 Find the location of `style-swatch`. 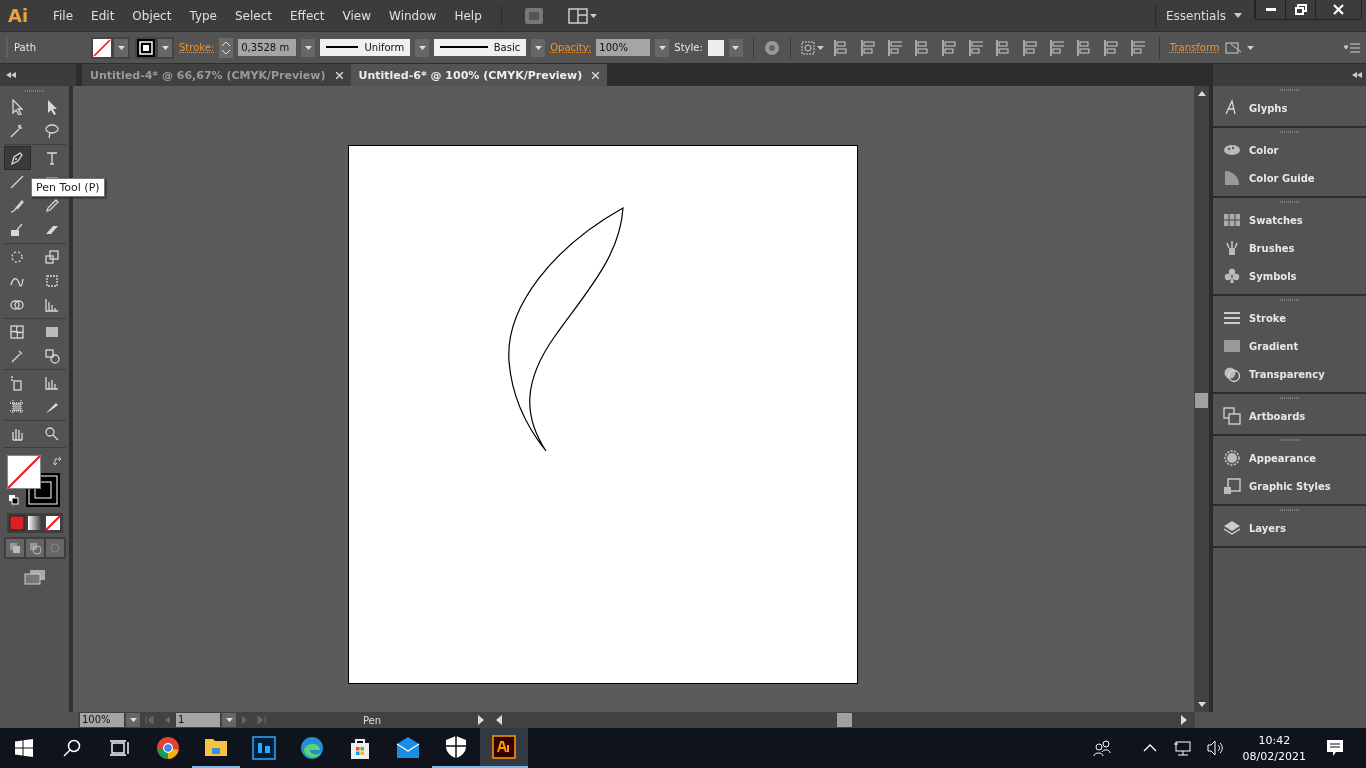

style-swatch is located at coordinates (715, 47).